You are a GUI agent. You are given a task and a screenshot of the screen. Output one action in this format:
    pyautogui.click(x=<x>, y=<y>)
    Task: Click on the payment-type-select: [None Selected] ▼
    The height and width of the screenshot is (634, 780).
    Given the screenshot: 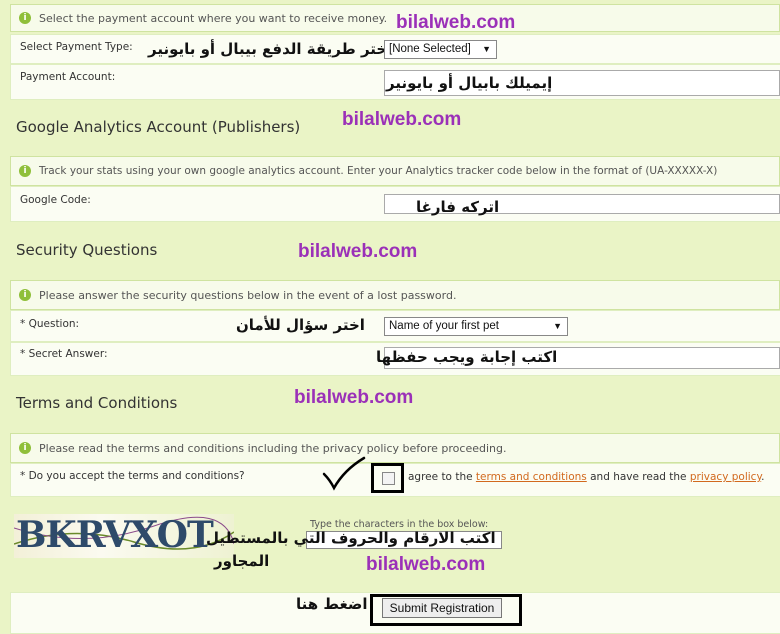 What is the action you would take?
    pyautogui.click(x=440, y=49)
    